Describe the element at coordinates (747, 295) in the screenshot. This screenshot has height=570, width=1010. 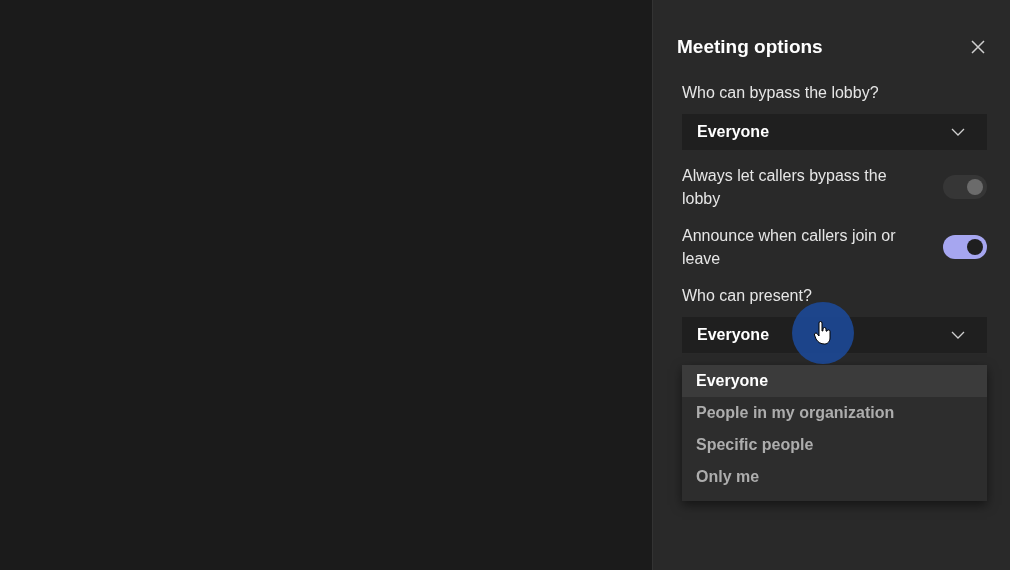
I see `option-label: Who can present?` at that location.